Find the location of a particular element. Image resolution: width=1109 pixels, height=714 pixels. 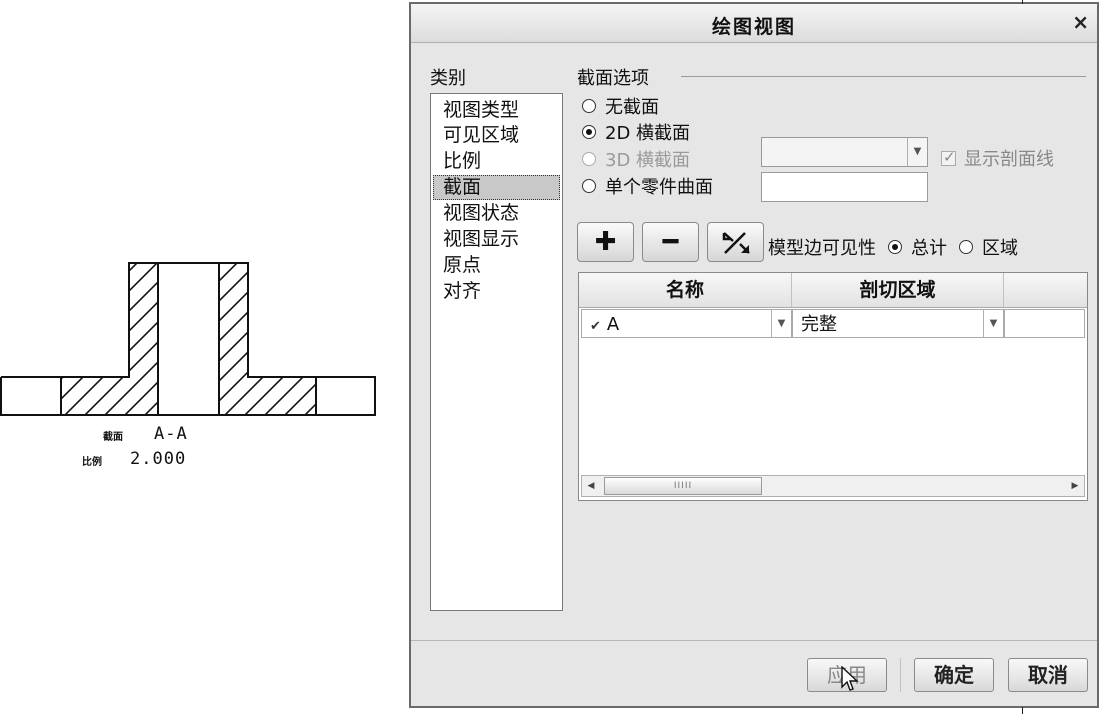

cancel-button: 取消 is located at coordinates (1048, 675).